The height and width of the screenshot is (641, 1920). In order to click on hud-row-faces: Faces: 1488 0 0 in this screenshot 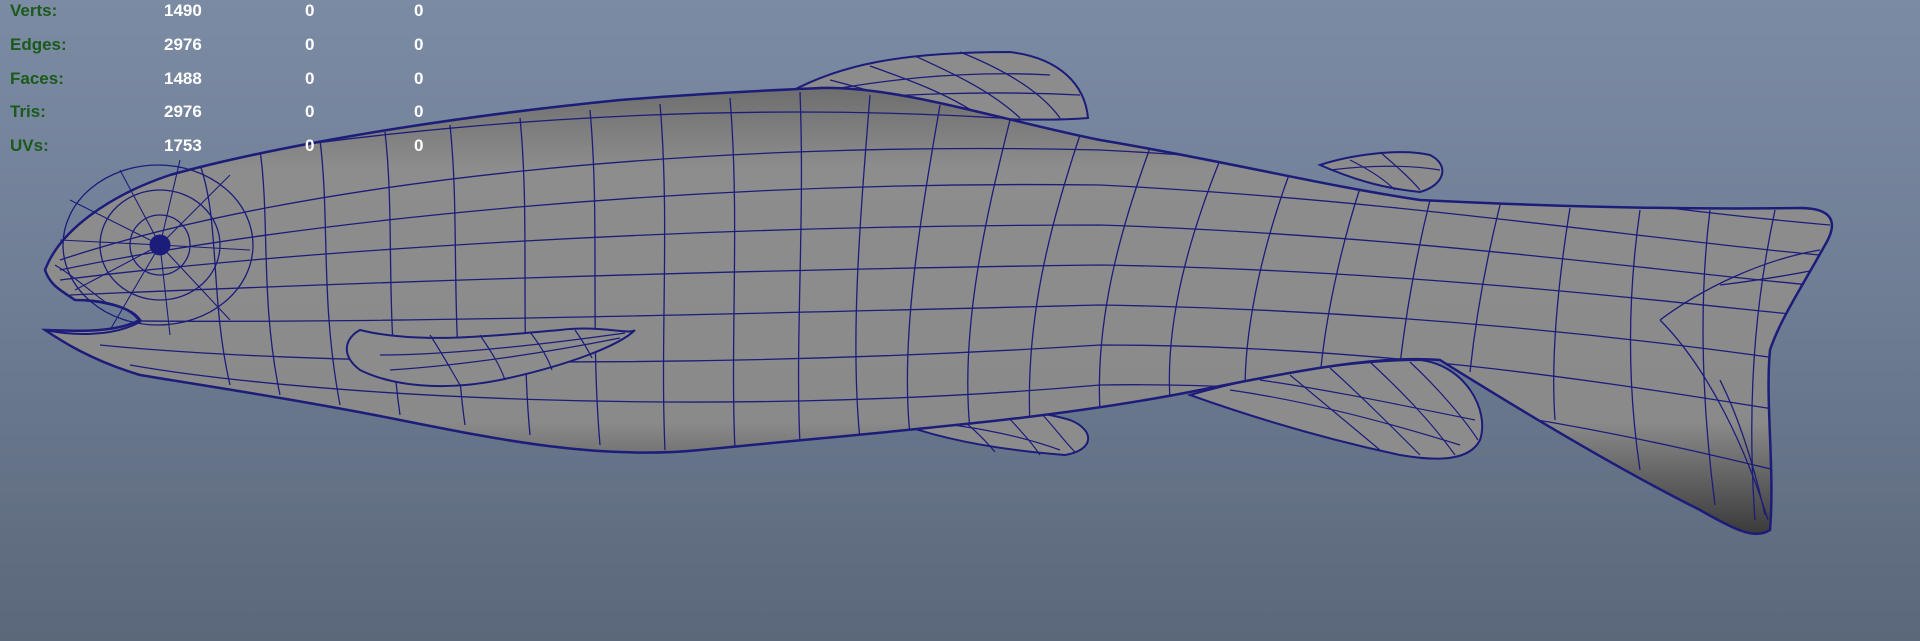, I will do `click(230, 79)`.